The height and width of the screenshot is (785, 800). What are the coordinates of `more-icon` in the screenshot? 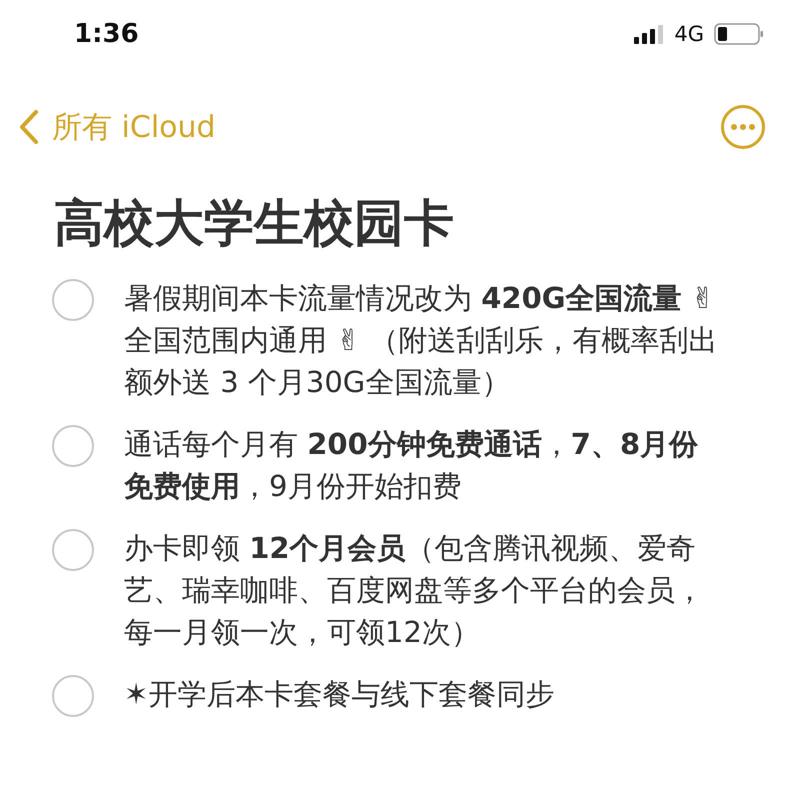 It's located at (743, 127).